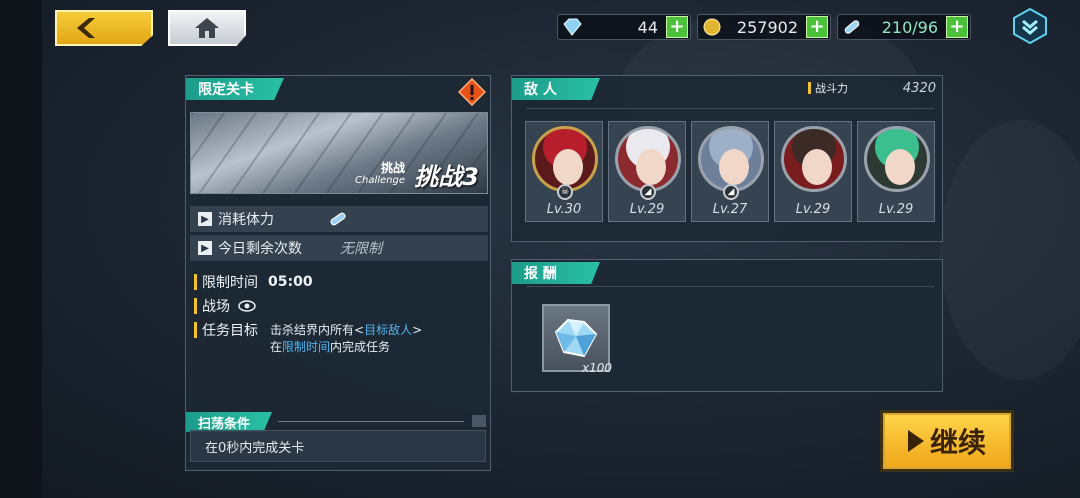  I want to click on home-icon, so click(207, 28).